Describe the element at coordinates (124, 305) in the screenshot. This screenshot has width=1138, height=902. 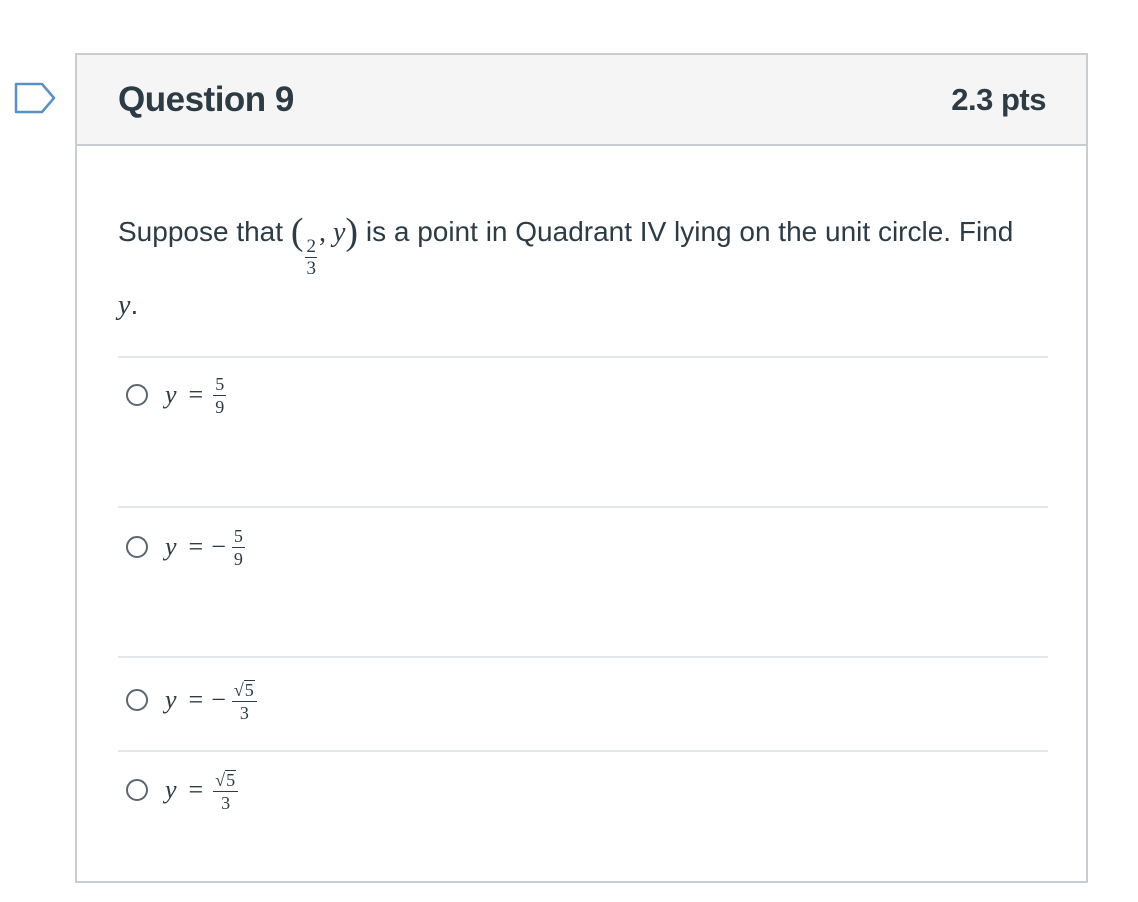
I see `find-variable: y` at that location.